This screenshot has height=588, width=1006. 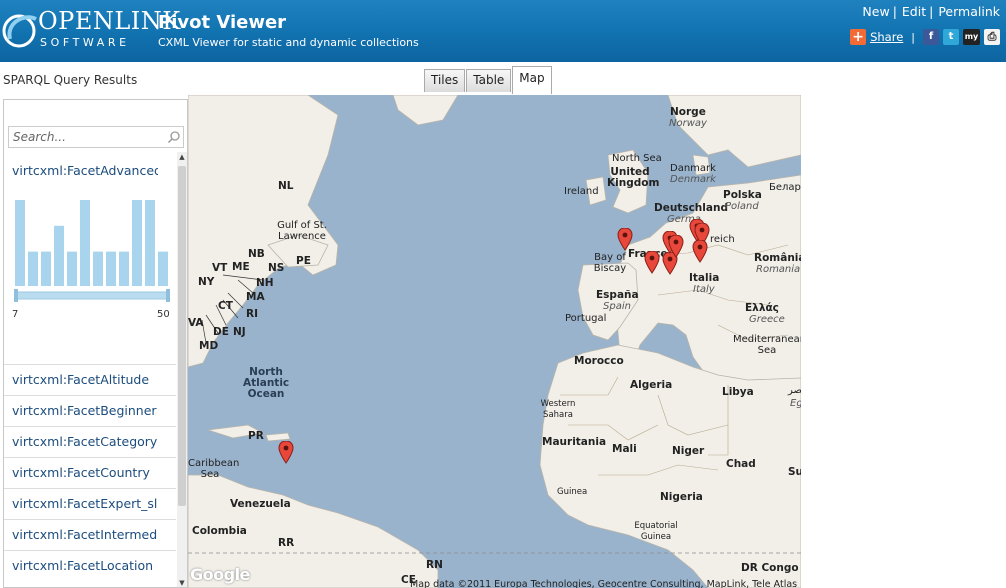 I want to click on label-caribbean: Caribbean Sea, so click(x=214, y=469).